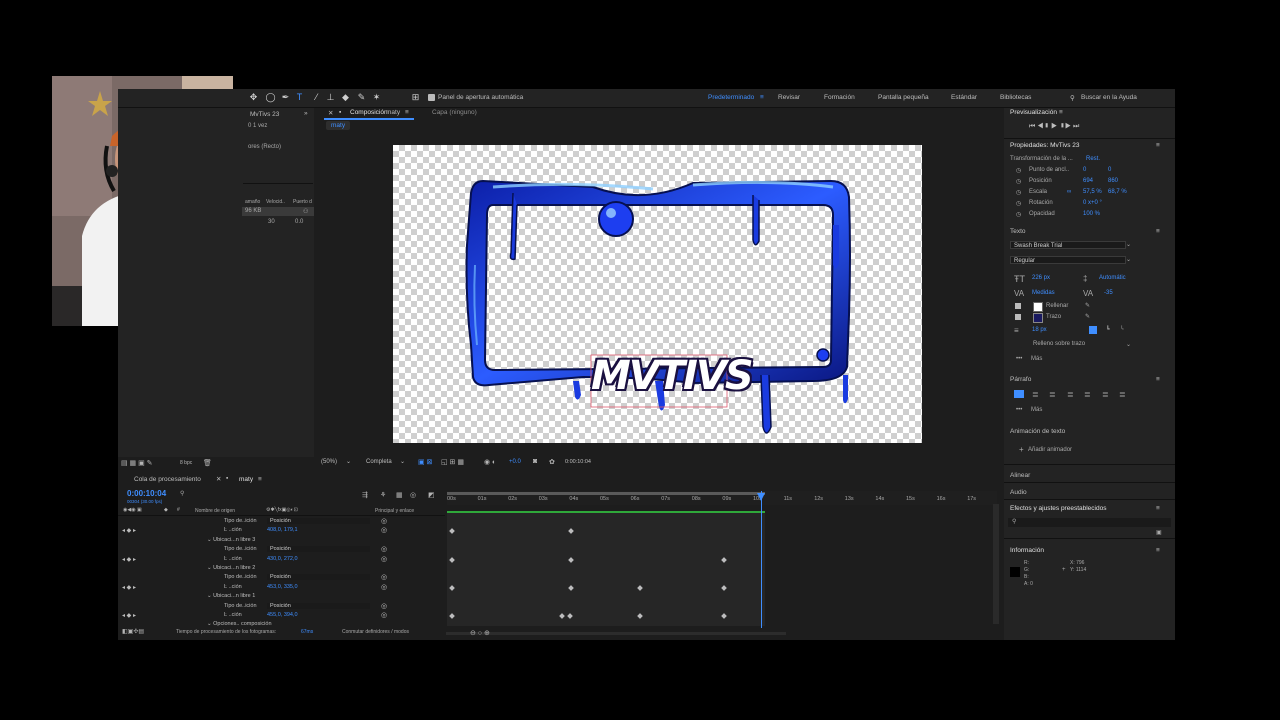  Describe the element at coordinates (1019, 394) in the screenshot. I see `align-left-icon` at that location.